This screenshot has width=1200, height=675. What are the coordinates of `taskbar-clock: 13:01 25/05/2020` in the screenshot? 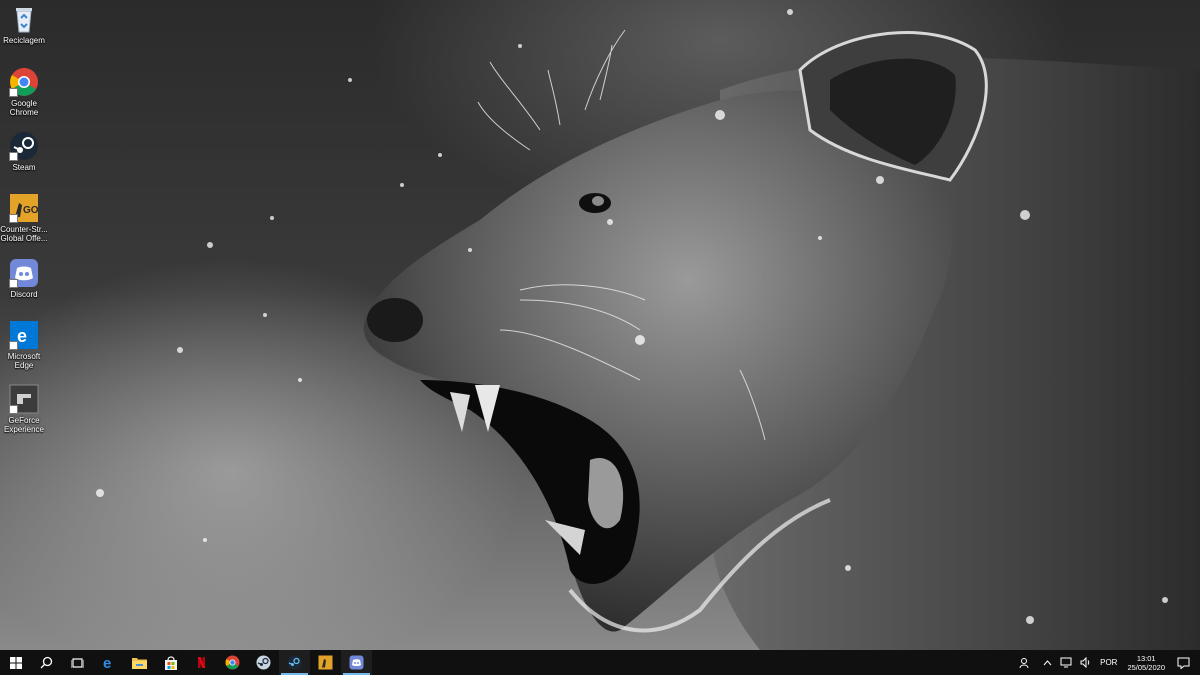 It's located at (1146, 662).